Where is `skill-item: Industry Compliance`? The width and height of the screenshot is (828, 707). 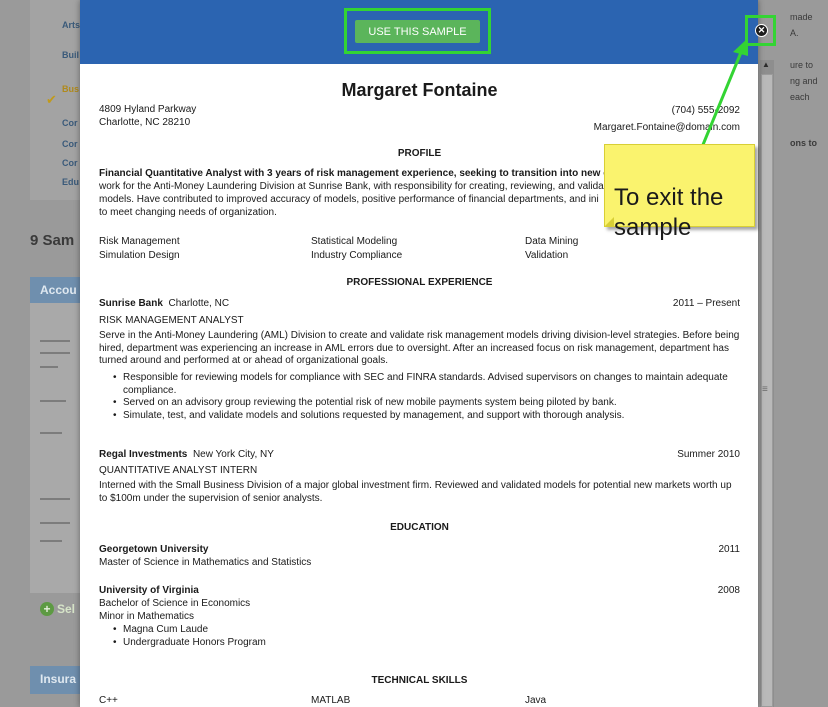 skill-item: Industry Compliance is located at coordinates (357, 255).